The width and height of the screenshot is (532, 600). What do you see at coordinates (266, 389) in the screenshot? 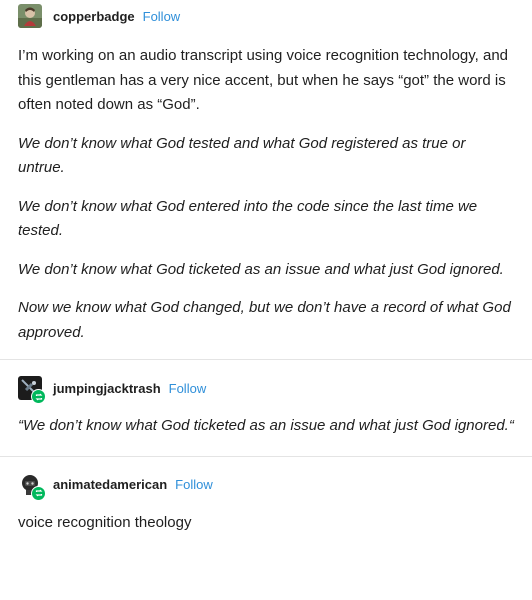
I see `post-header: jumpingjacktrash Follow` at bounding box center [266, 389].